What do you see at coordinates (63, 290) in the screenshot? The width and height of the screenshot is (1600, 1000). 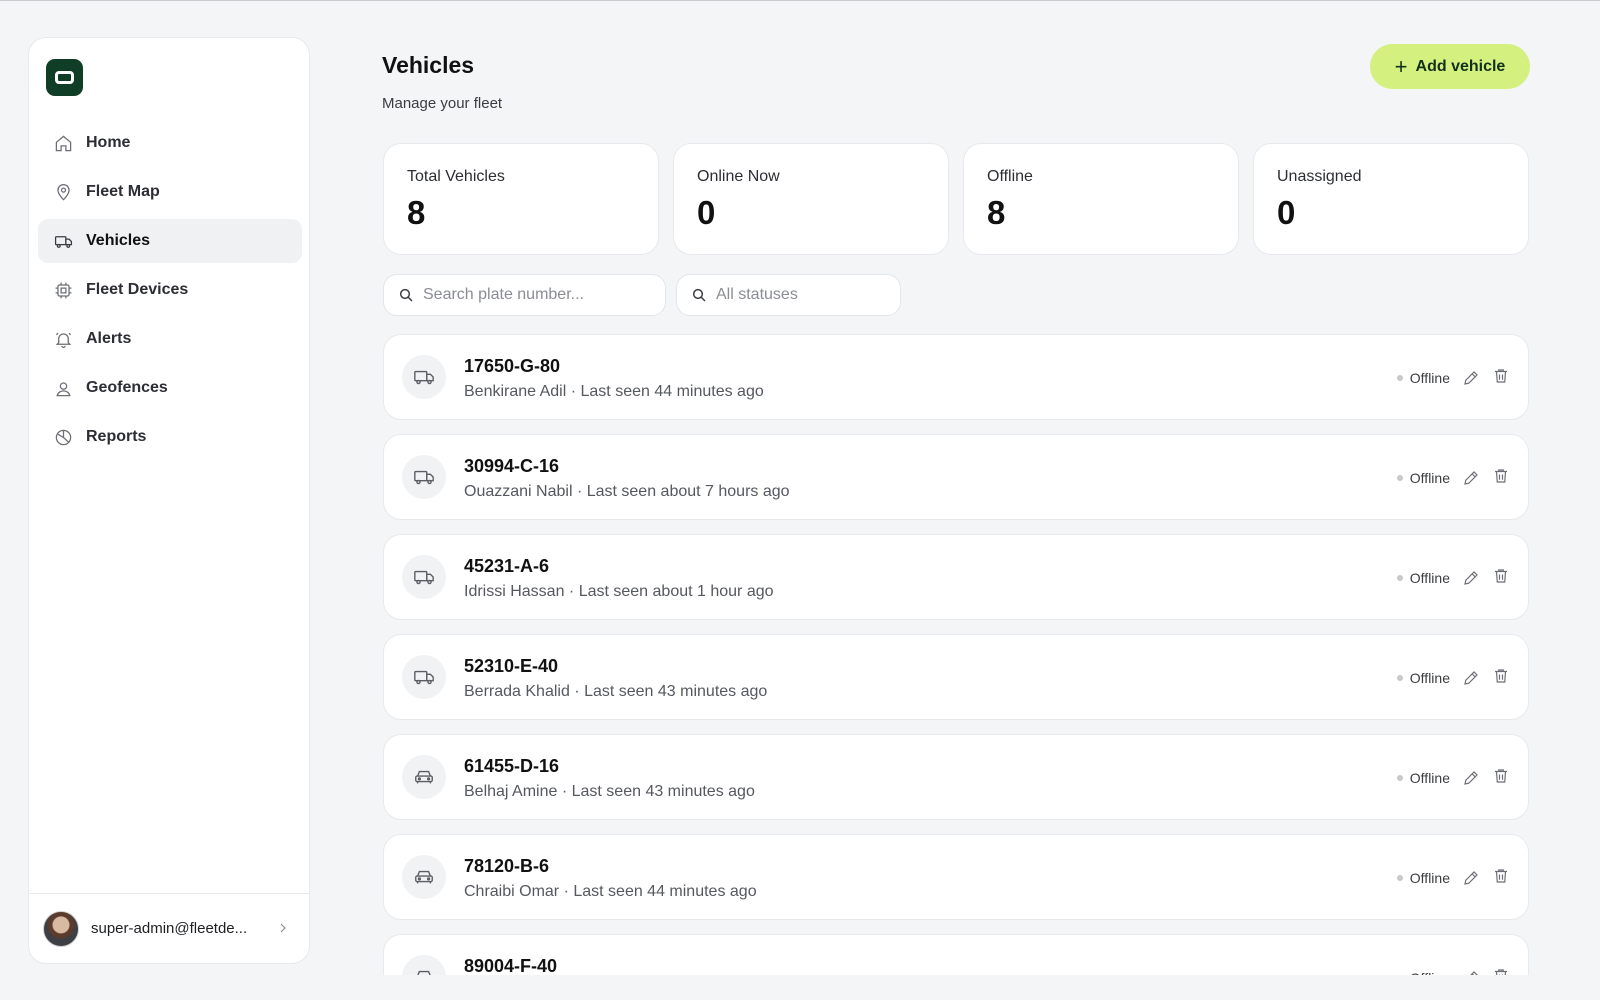 I see `chip-icon` at bounding box center [63, 290].